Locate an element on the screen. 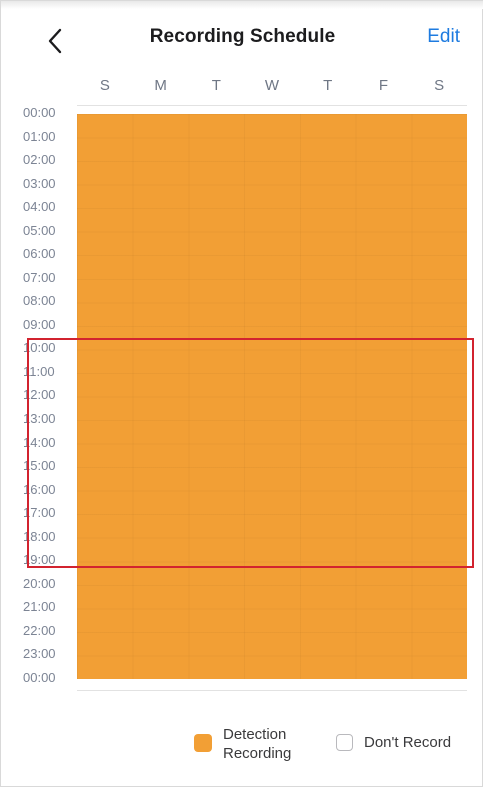 The image size is (483, 787). hour-label: 05:00 is located at coordinates (39, 230).